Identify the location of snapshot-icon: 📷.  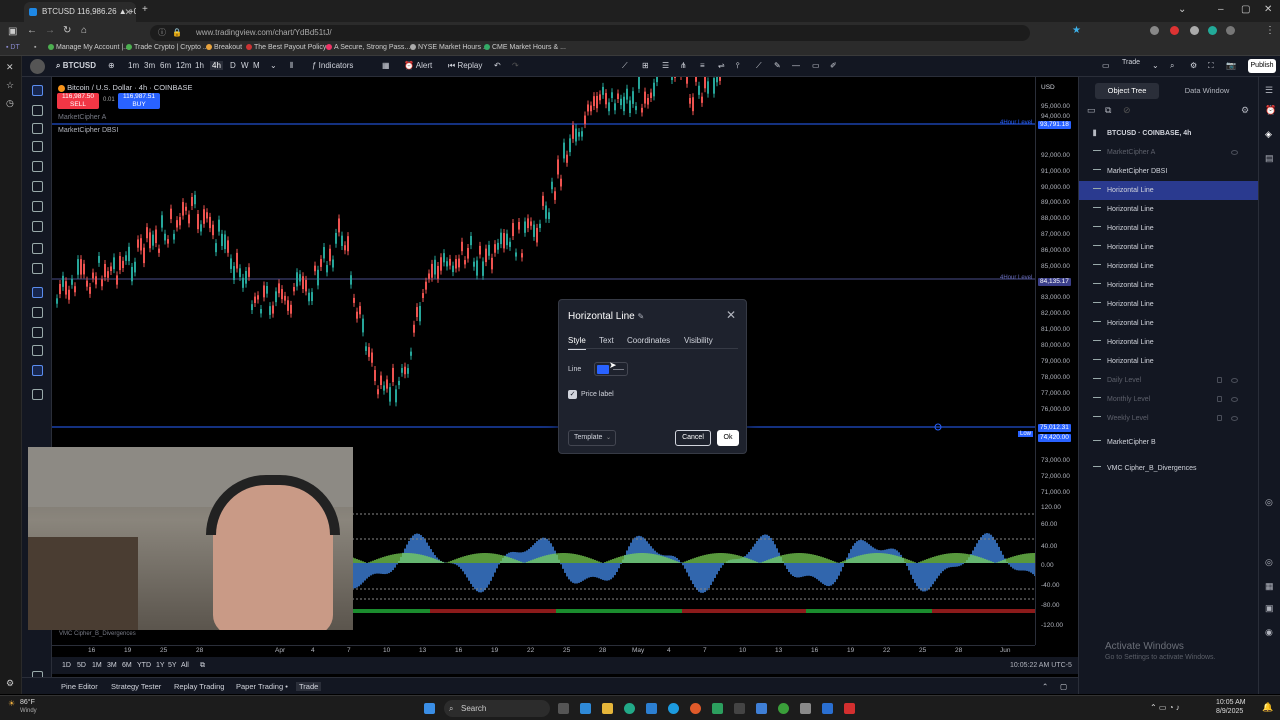
(1231, 65).